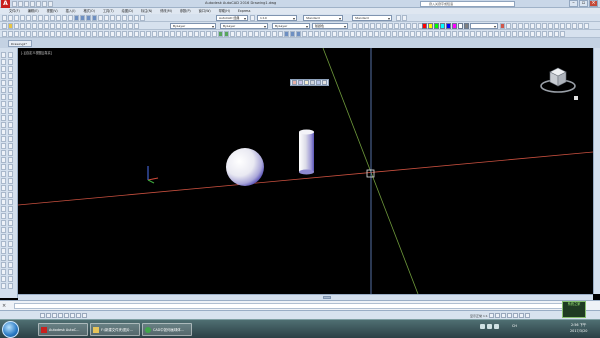 This screenshot has height=338, width=600. I want to click on swatch-cyan, so click(442, 26).